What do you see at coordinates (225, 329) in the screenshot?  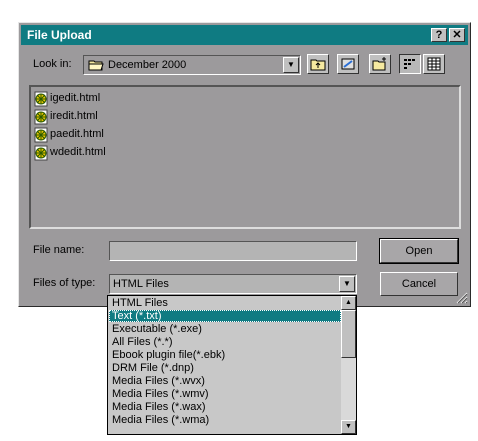 I see `dropdown-option: Executable (*.exe)` at bounding box center [225, 329].